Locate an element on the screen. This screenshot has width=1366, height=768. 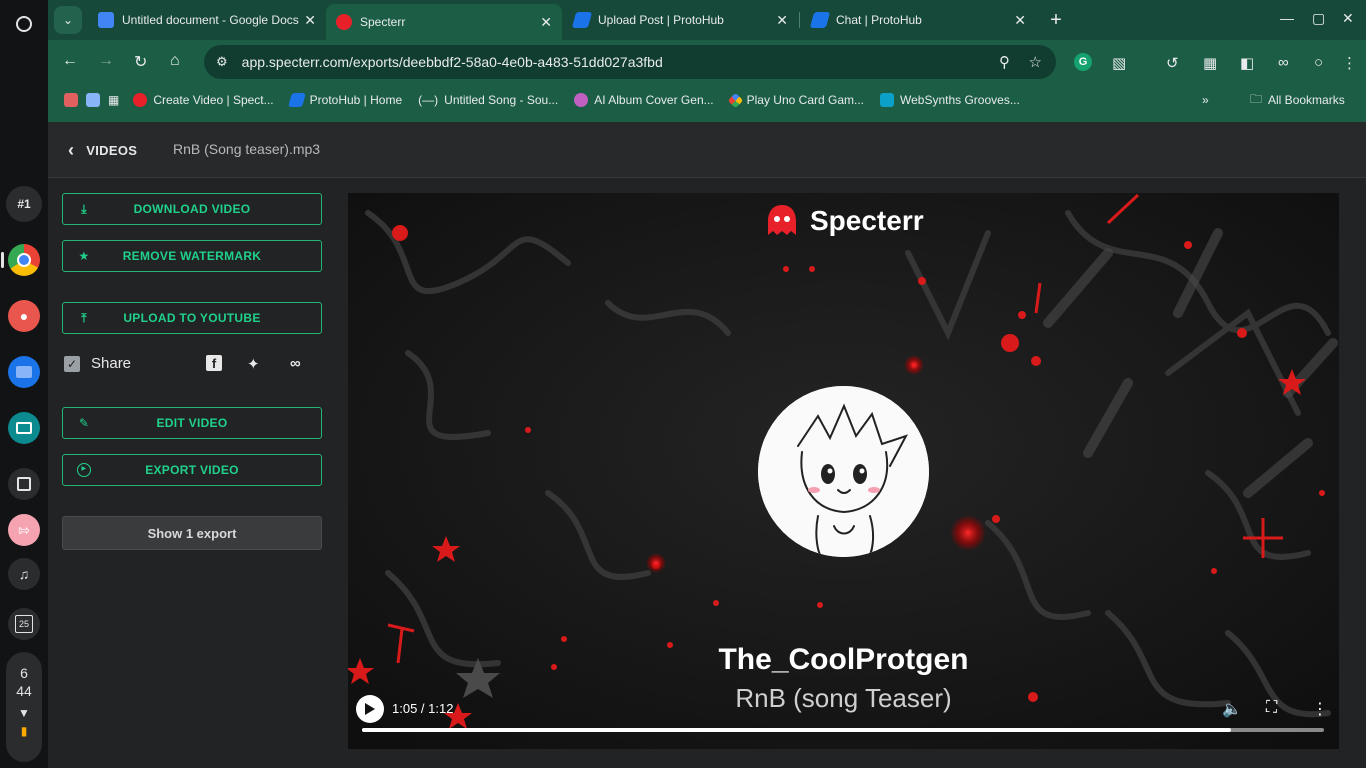
share-checkbox: ✓ is located at coordinates (72, 364).